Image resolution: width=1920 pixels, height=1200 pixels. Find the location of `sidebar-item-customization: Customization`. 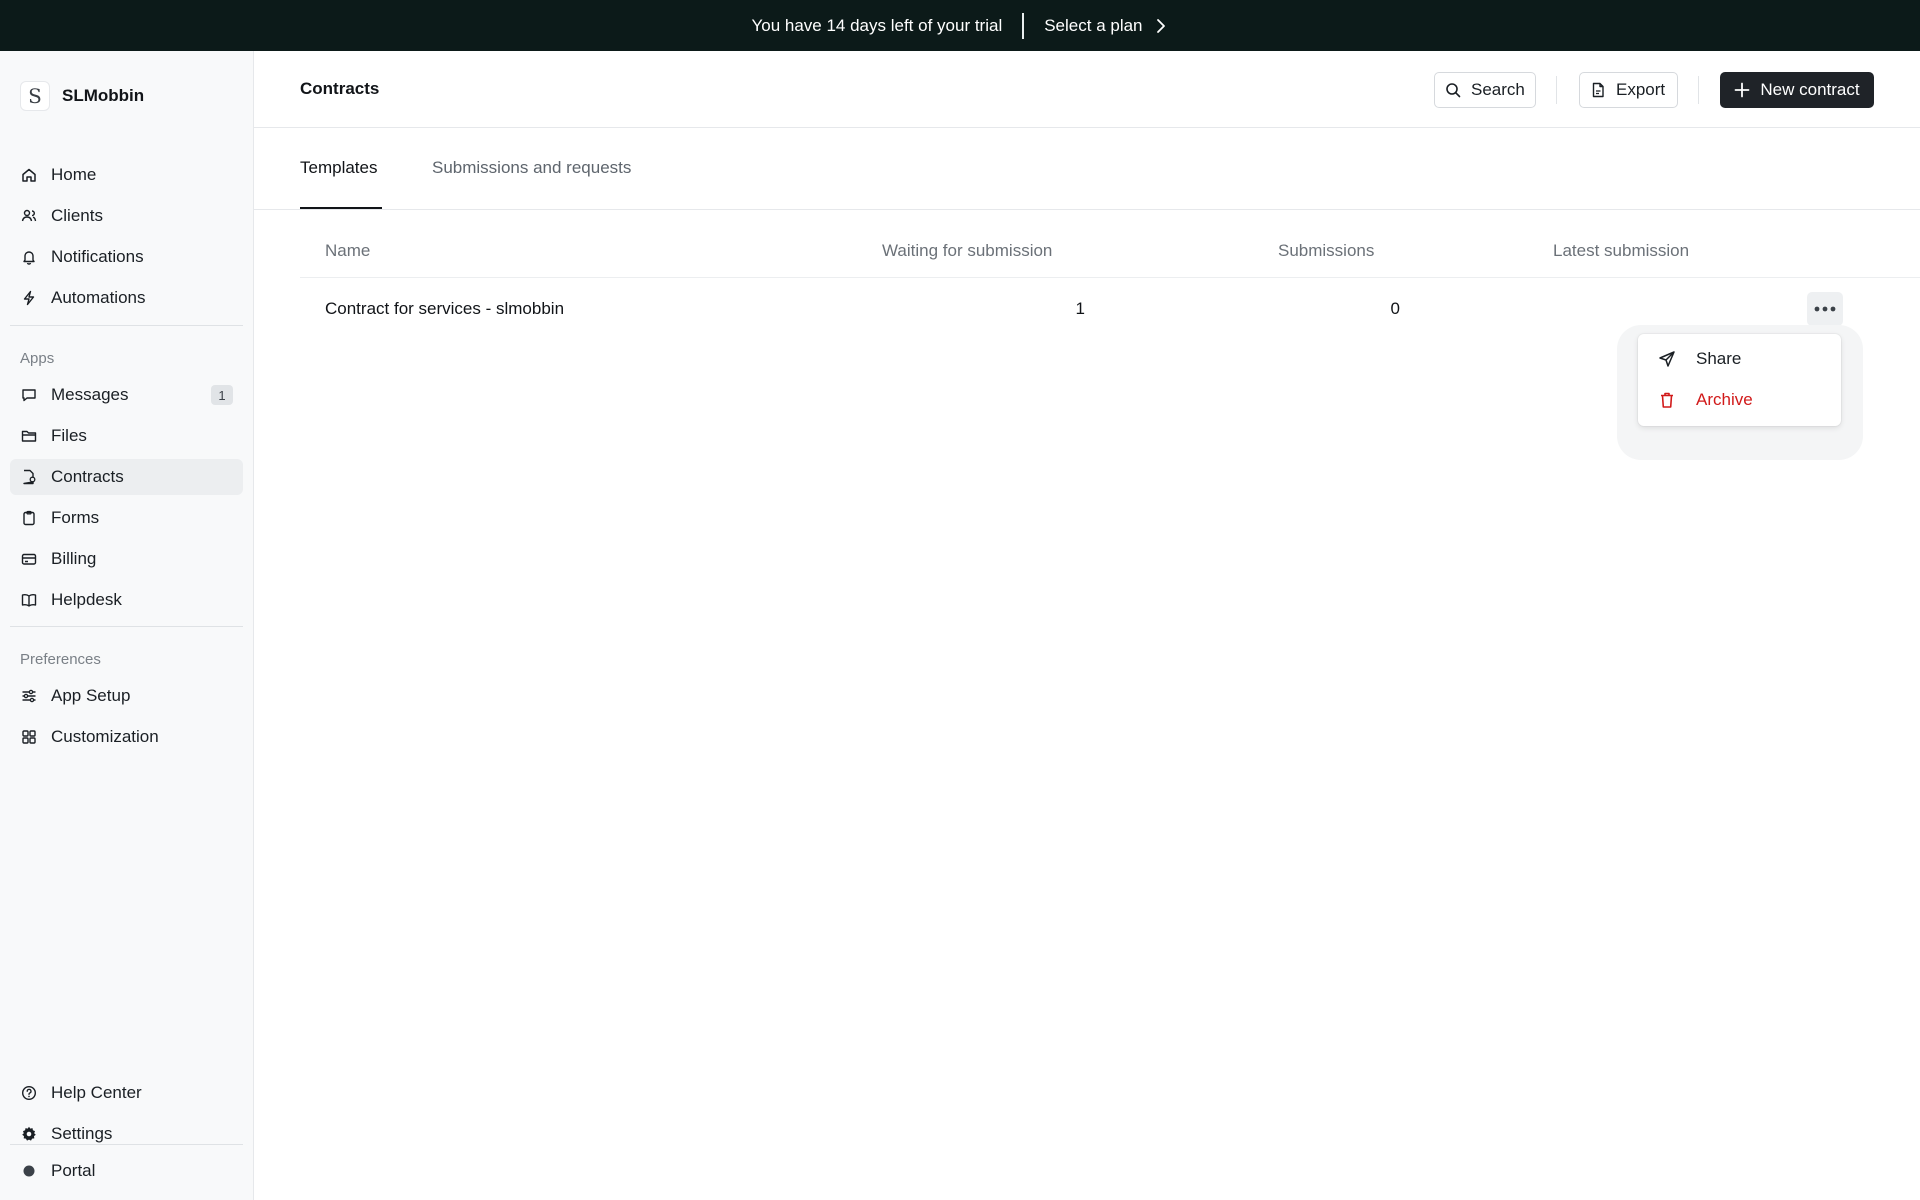

sidebar-item-customization: Customization is located at coordinates (126, 737).